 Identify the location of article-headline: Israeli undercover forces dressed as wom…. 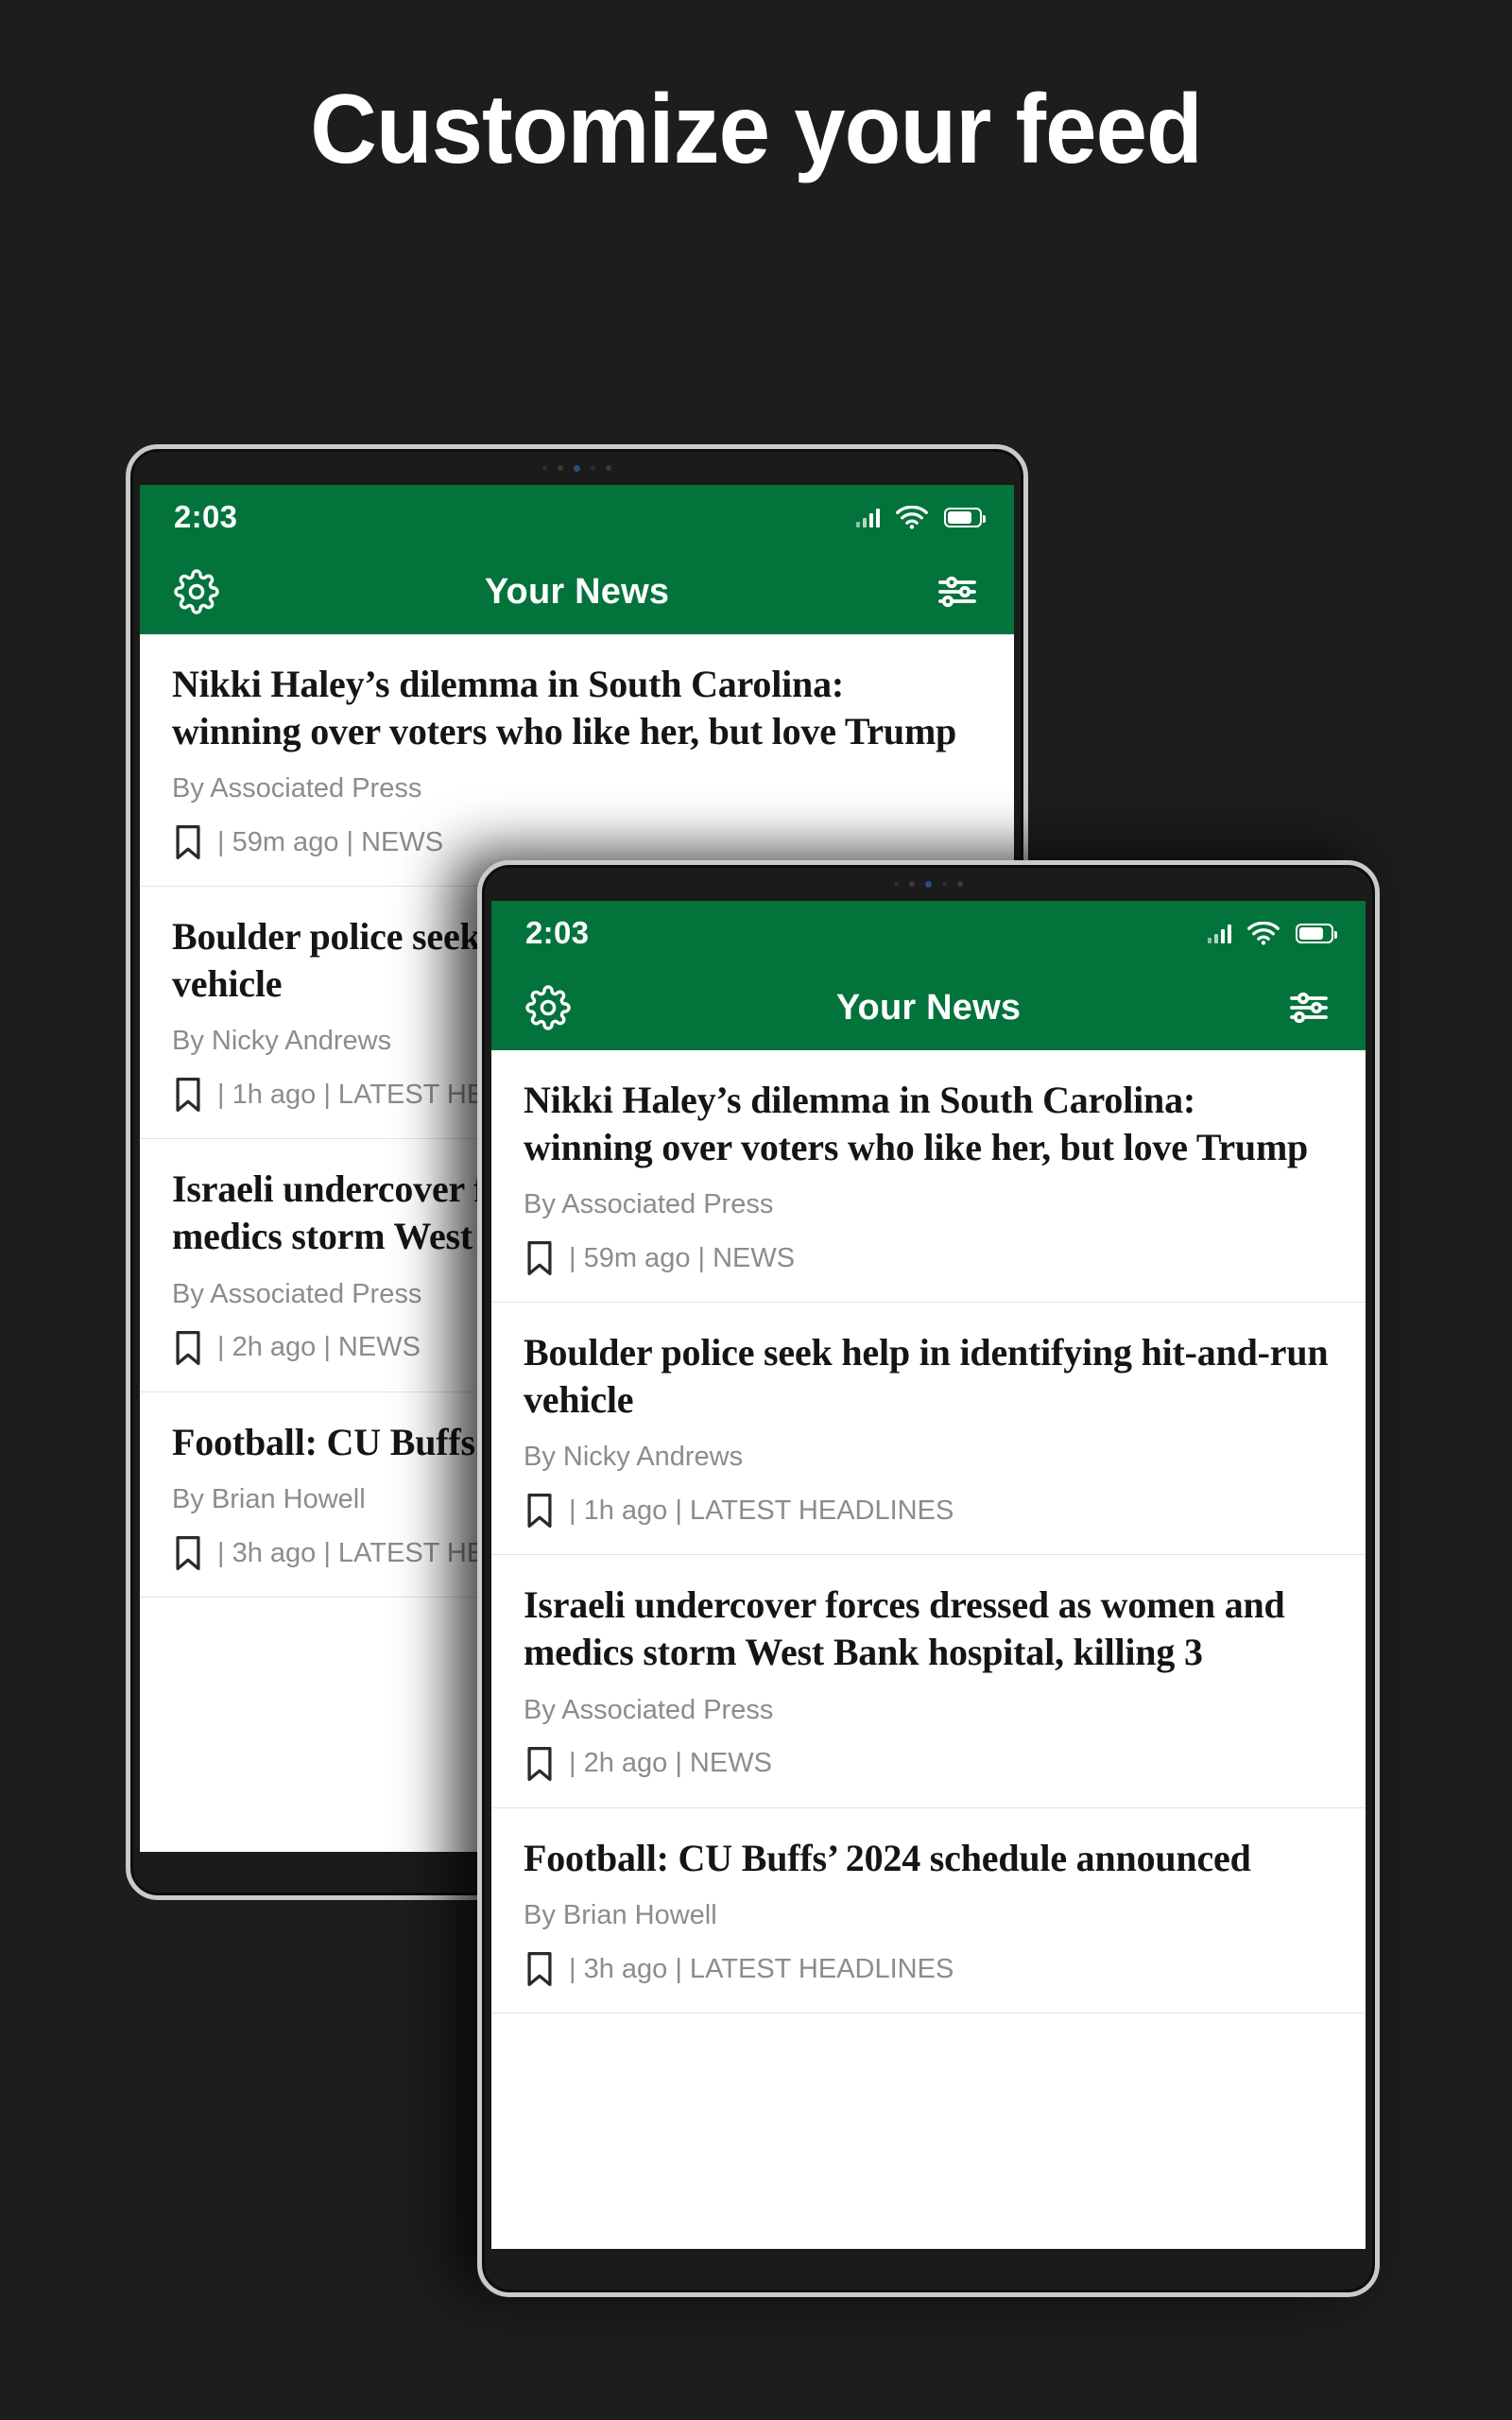
(904, 1628).